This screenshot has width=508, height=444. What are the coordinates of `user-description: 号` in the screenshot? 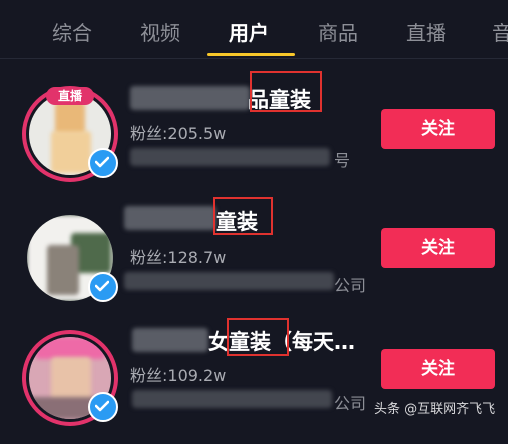 It's located at (342, 160).